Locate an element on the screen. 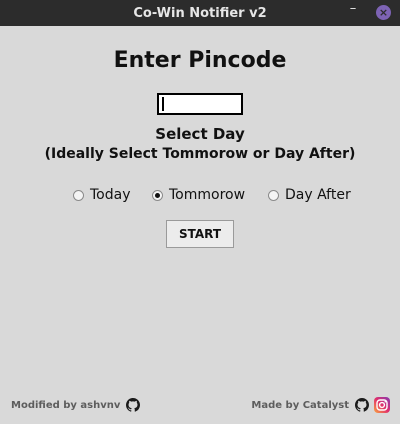  radio-label: Day After is located at coordinates (318, 195).